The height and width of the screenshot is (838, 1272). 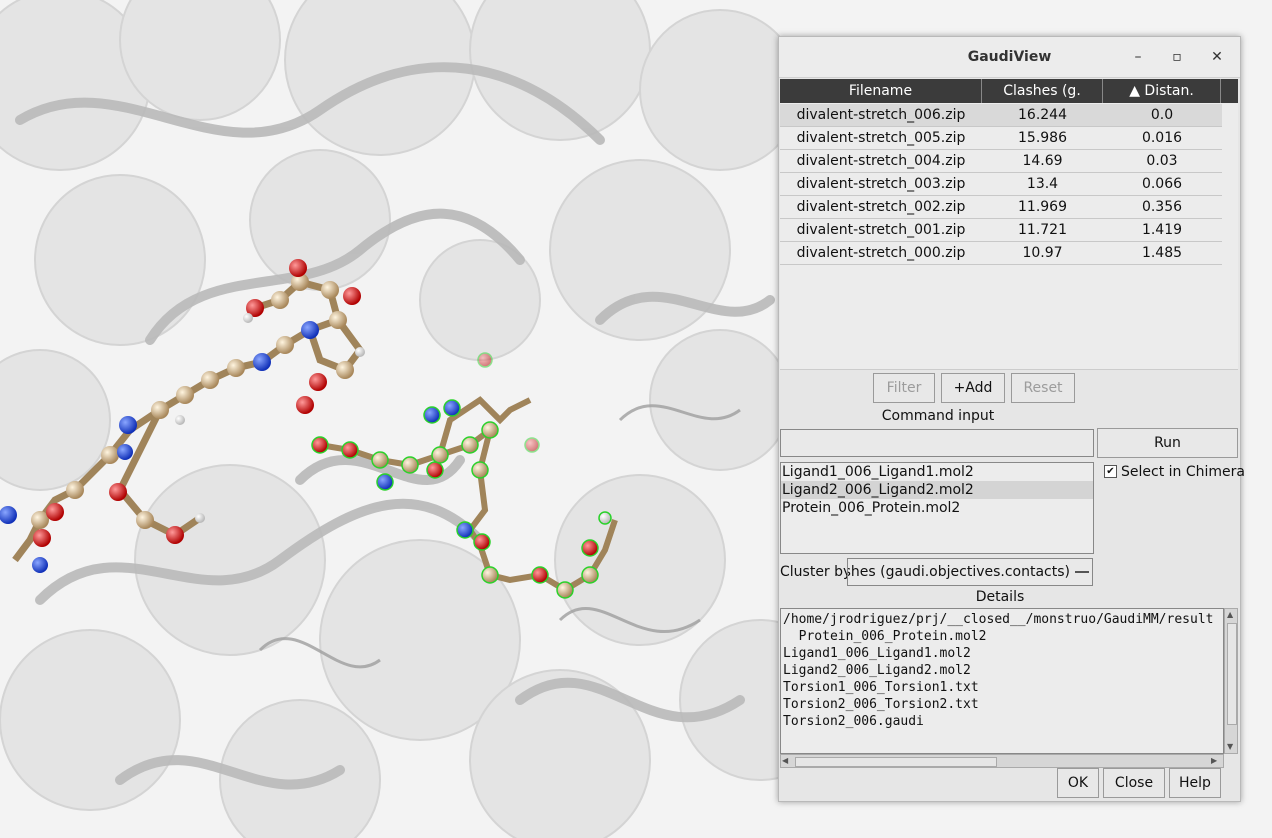 What do you see at coordinates (881, 184) in the screenshot?
I see `cell-filename: divalent-stretch_003.zip` at bounding box center [881, 184].